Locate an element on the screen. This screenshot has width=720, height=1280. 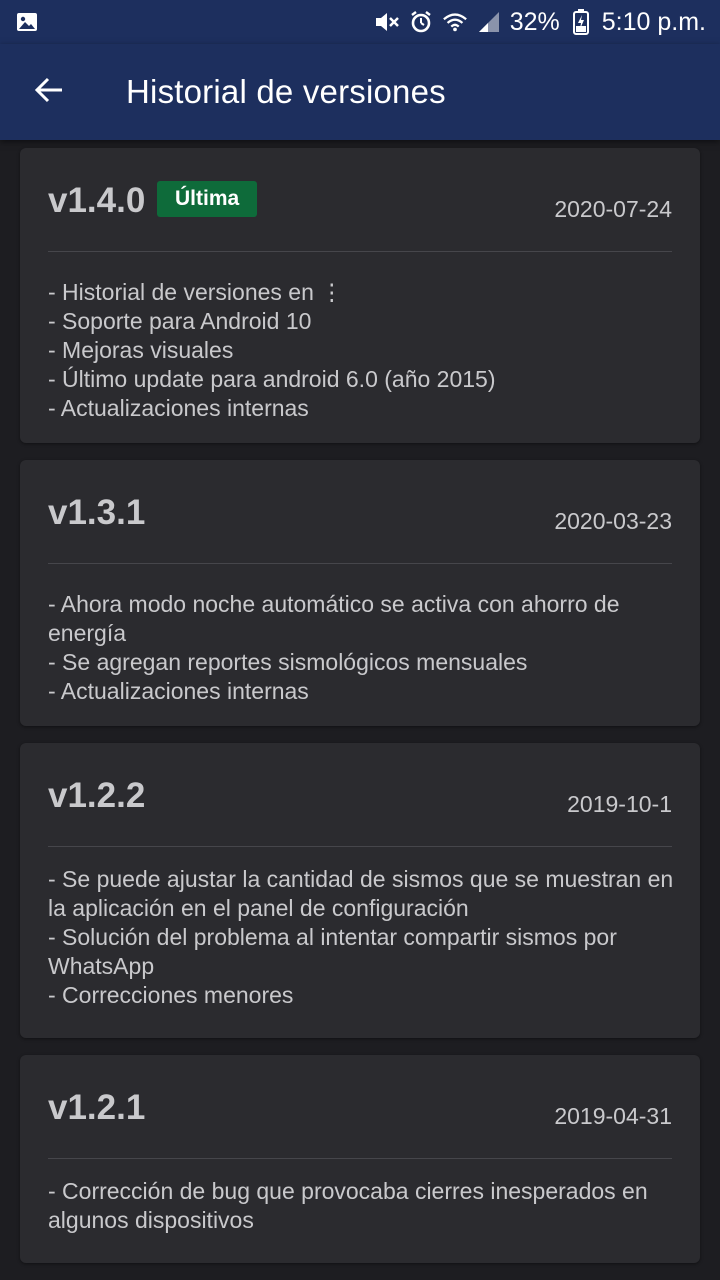
back-button is located at coordinates (49, 92).